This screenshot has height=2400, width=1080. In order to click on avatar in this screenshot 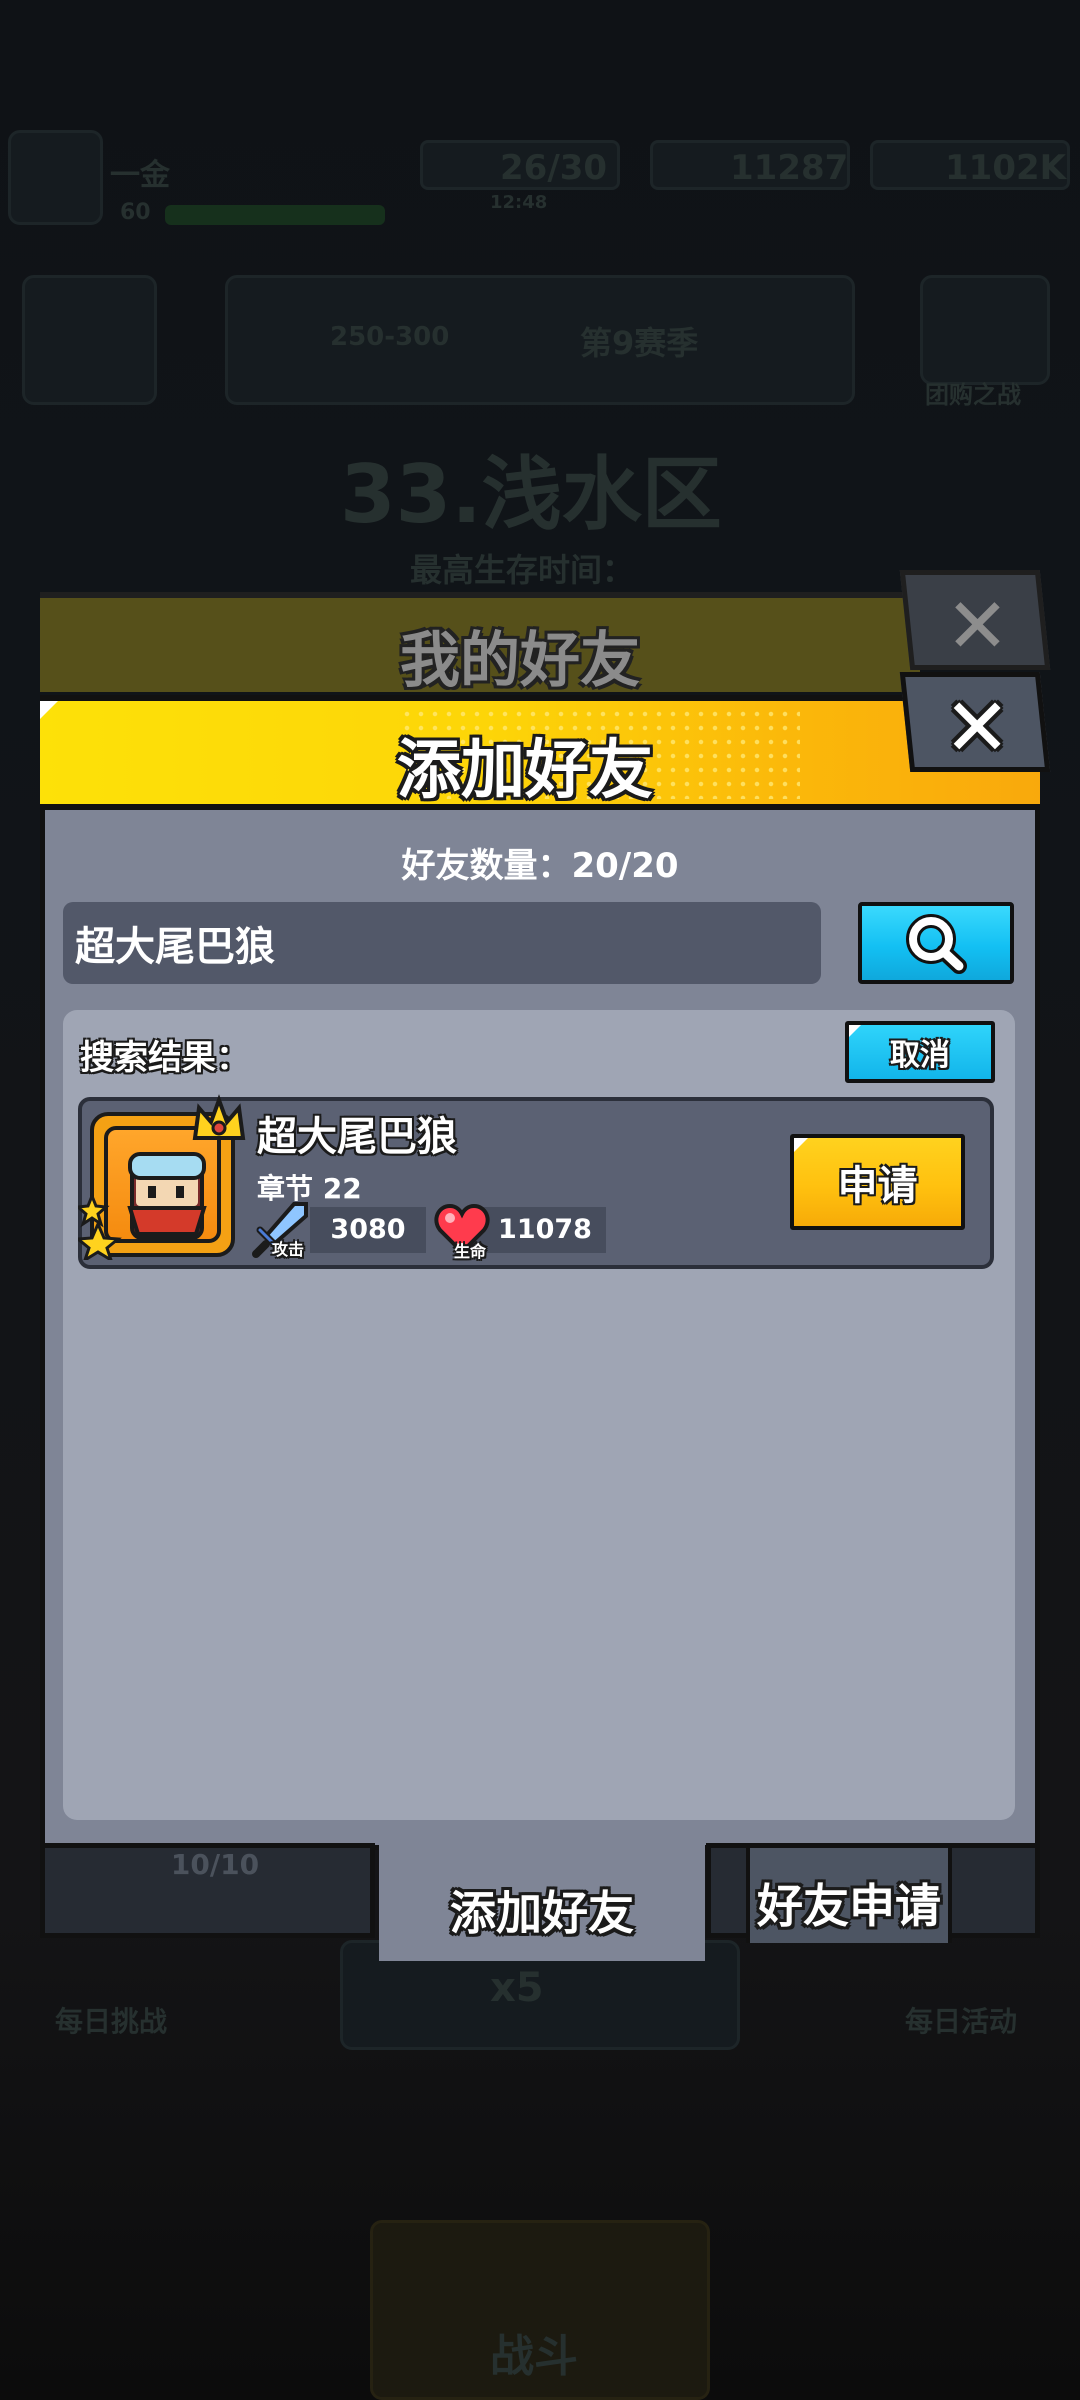, I will do `click(162, 1177)`.